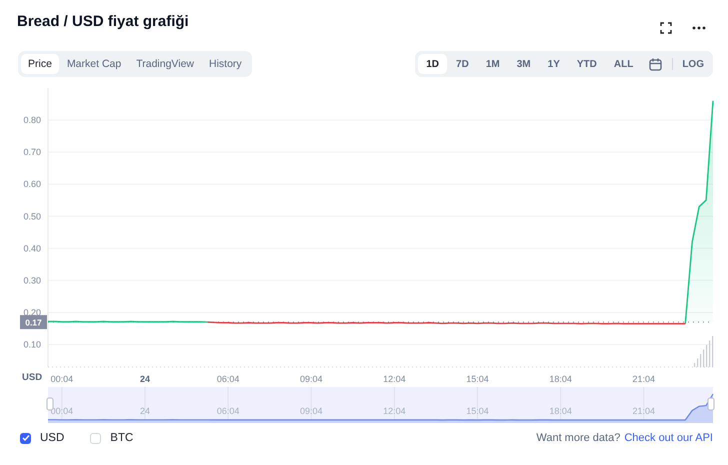  What do you see at coordinates (103, 21) in the screenshot?
I see `chart-title: Bread / USD fiyat grafiği` at bounding box center [103, 21].